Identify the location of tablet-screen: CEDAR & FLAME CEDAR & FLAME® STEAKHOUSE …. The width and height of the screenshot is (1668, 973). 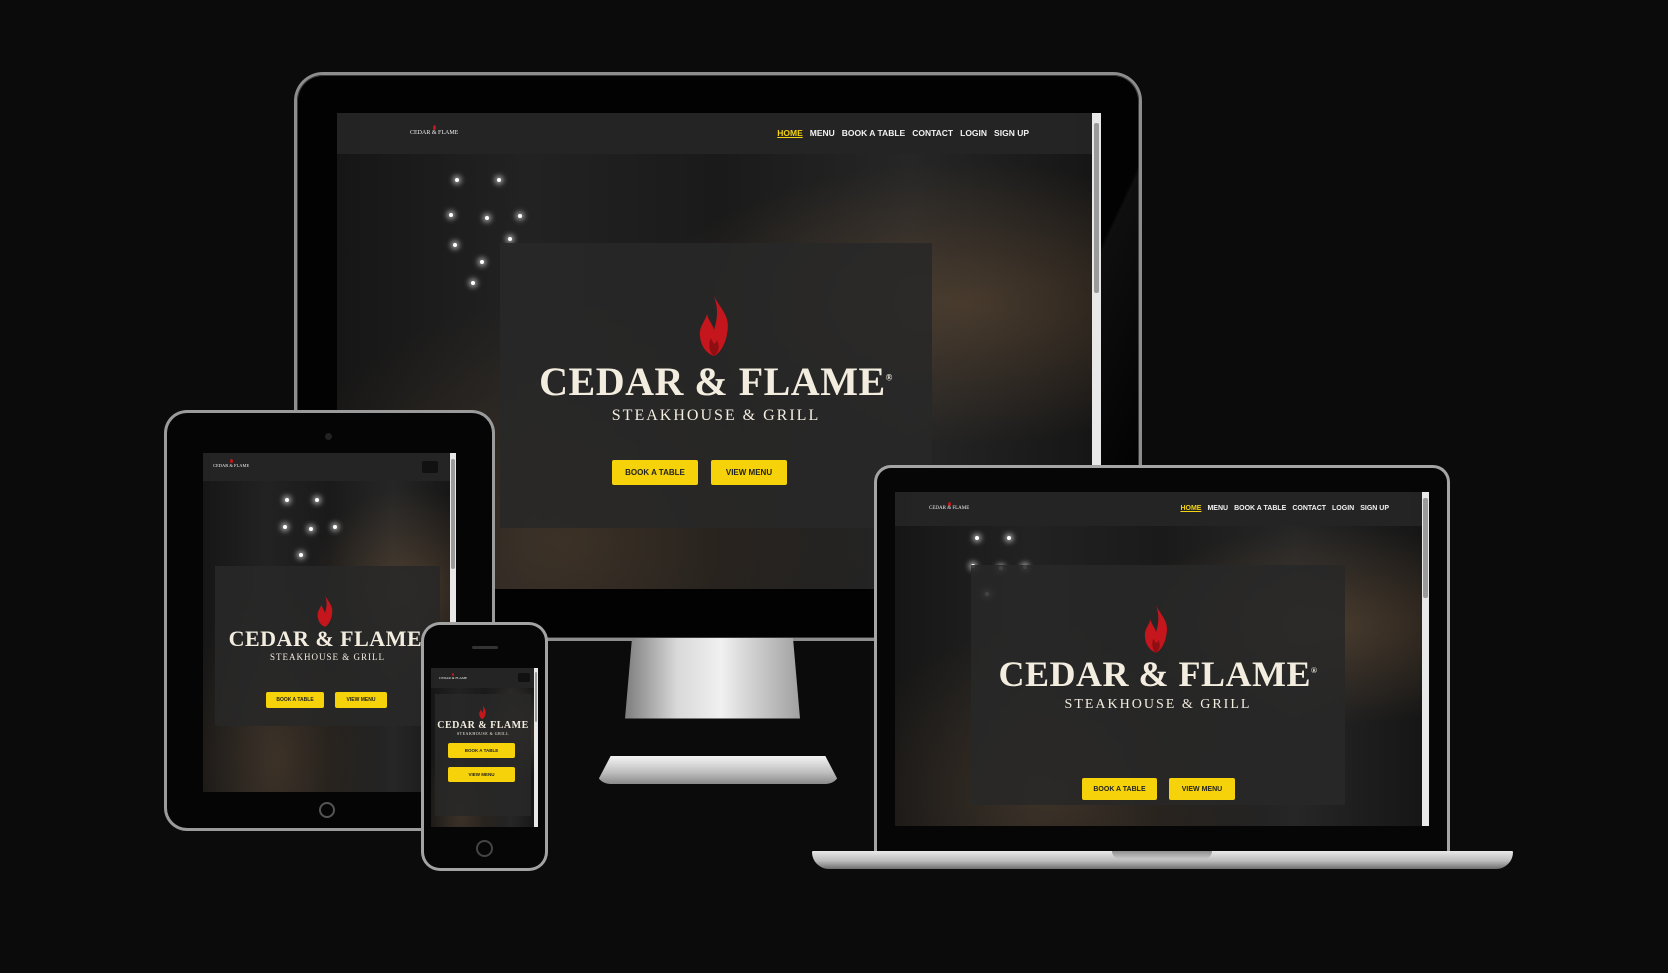
(329, 622).